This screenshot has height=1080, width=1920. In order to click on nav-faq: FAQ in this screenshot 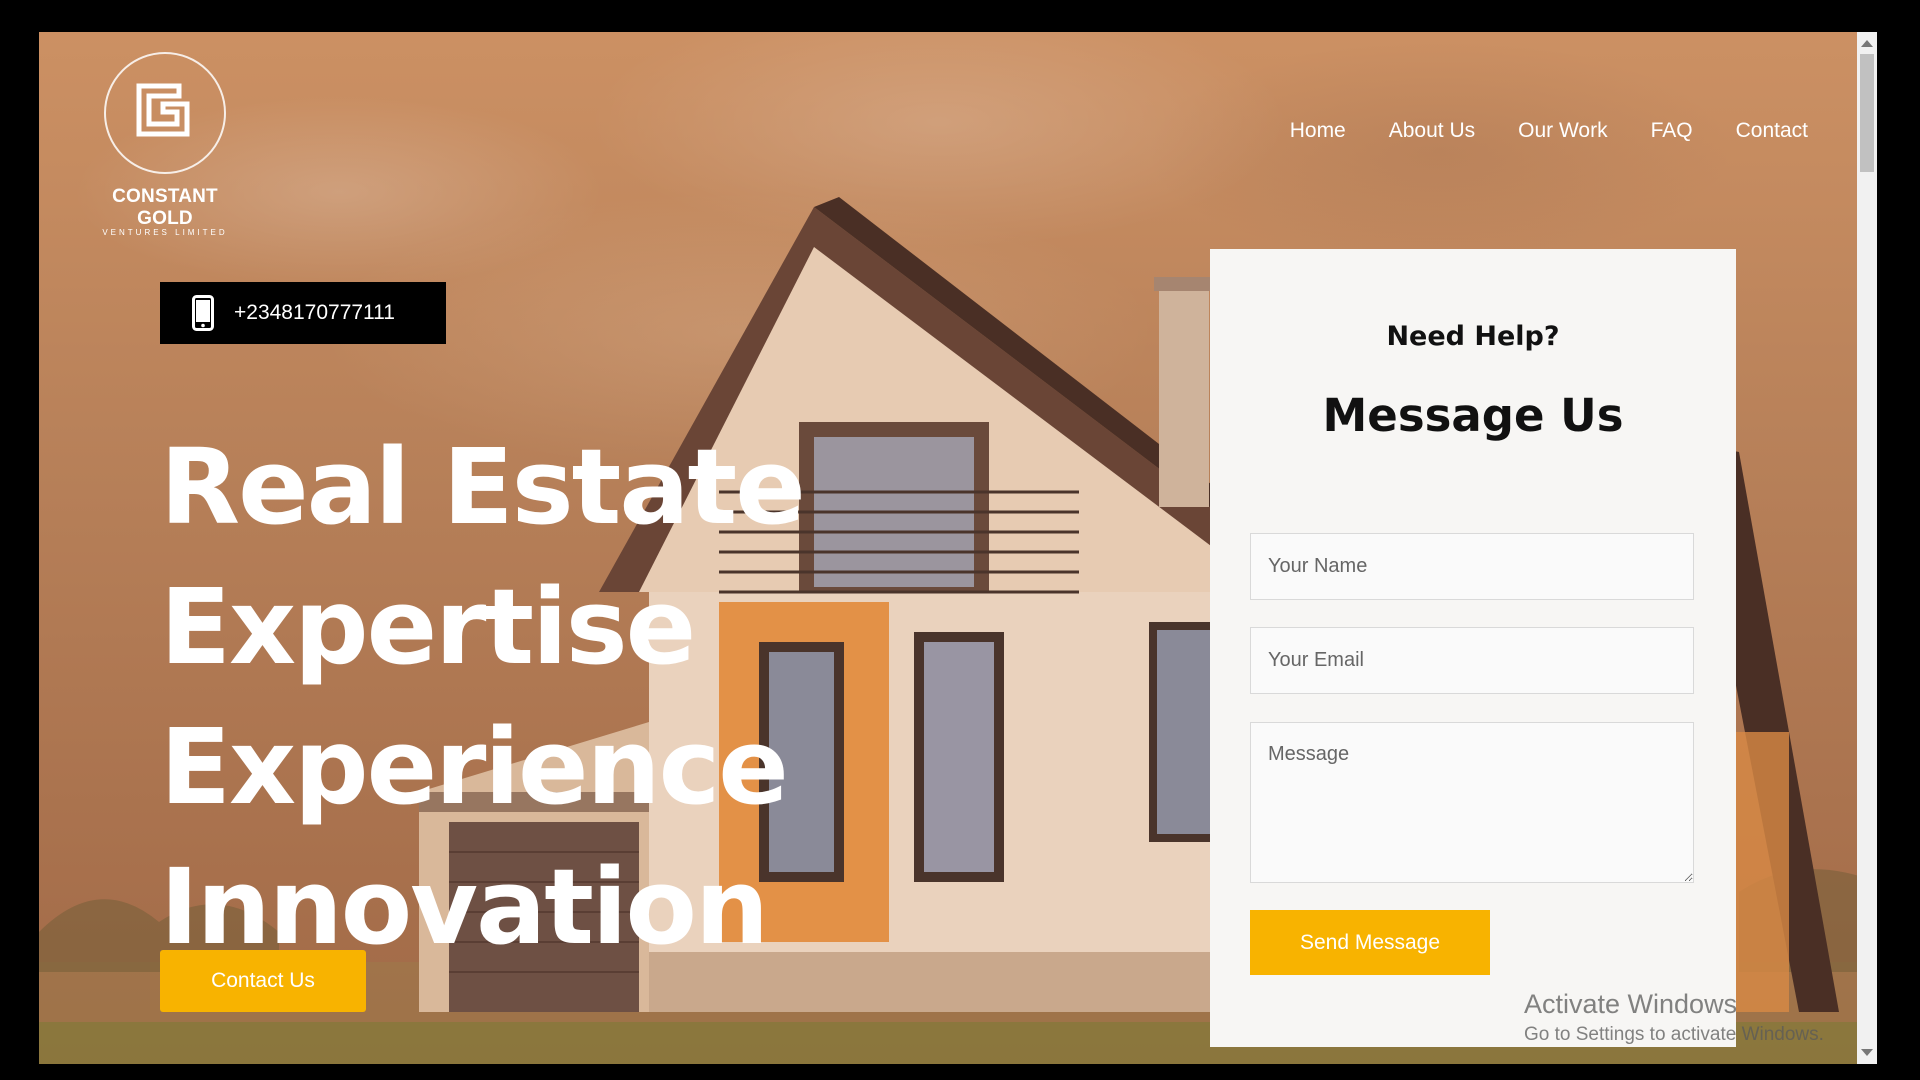, I will do `click(1672, 131)`.